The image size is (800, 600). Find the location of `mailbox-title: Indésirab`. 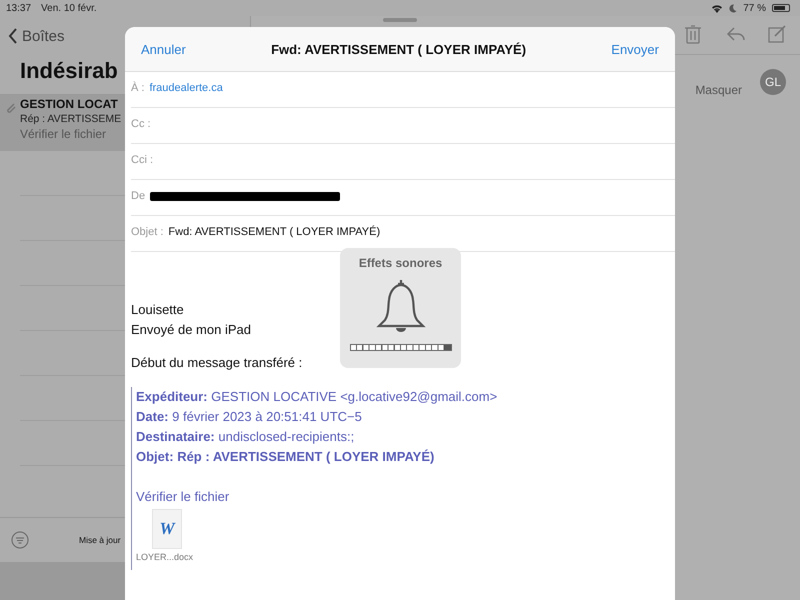

mailbox-title: Indésirab is located at coordinates (69, 71).